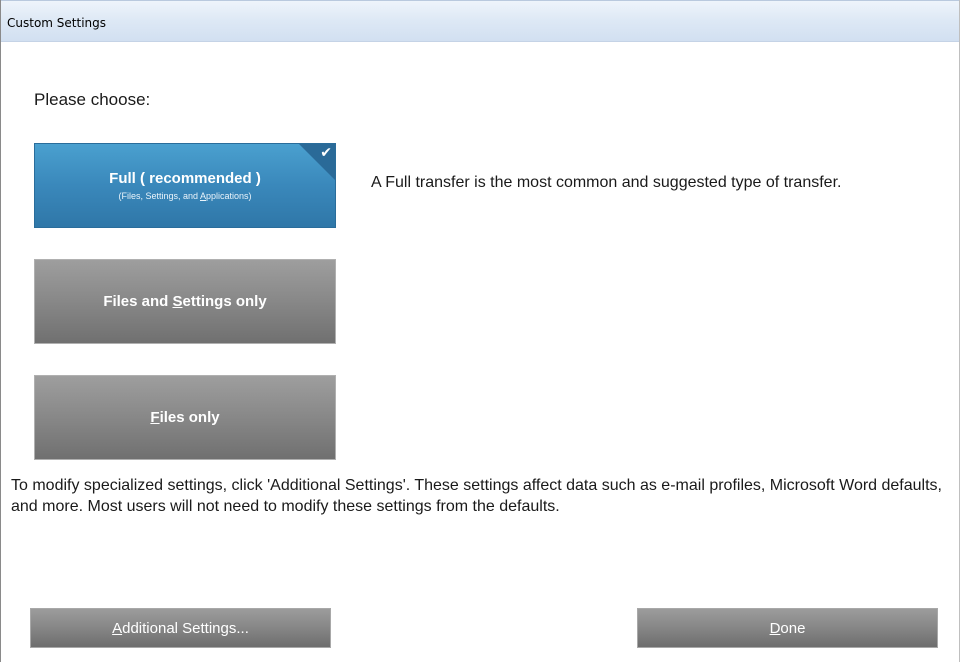  I want to click on option-files-only-button: Files only, so click(185, 417).